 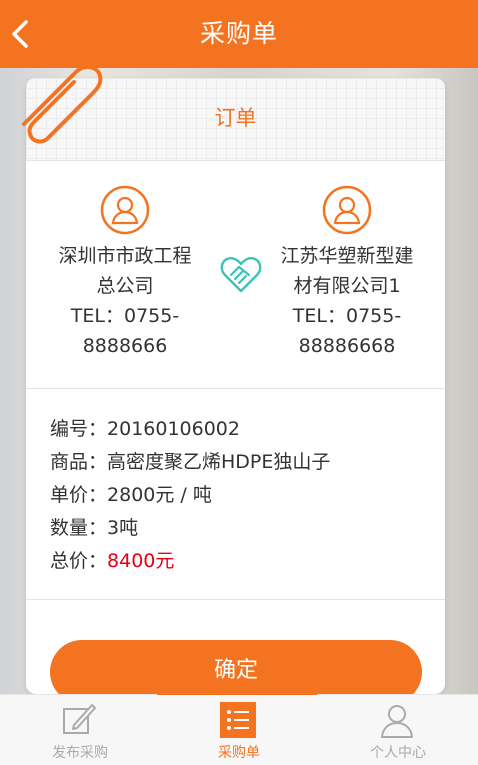 I want to click on list-icon, so click(x=238, y=720).